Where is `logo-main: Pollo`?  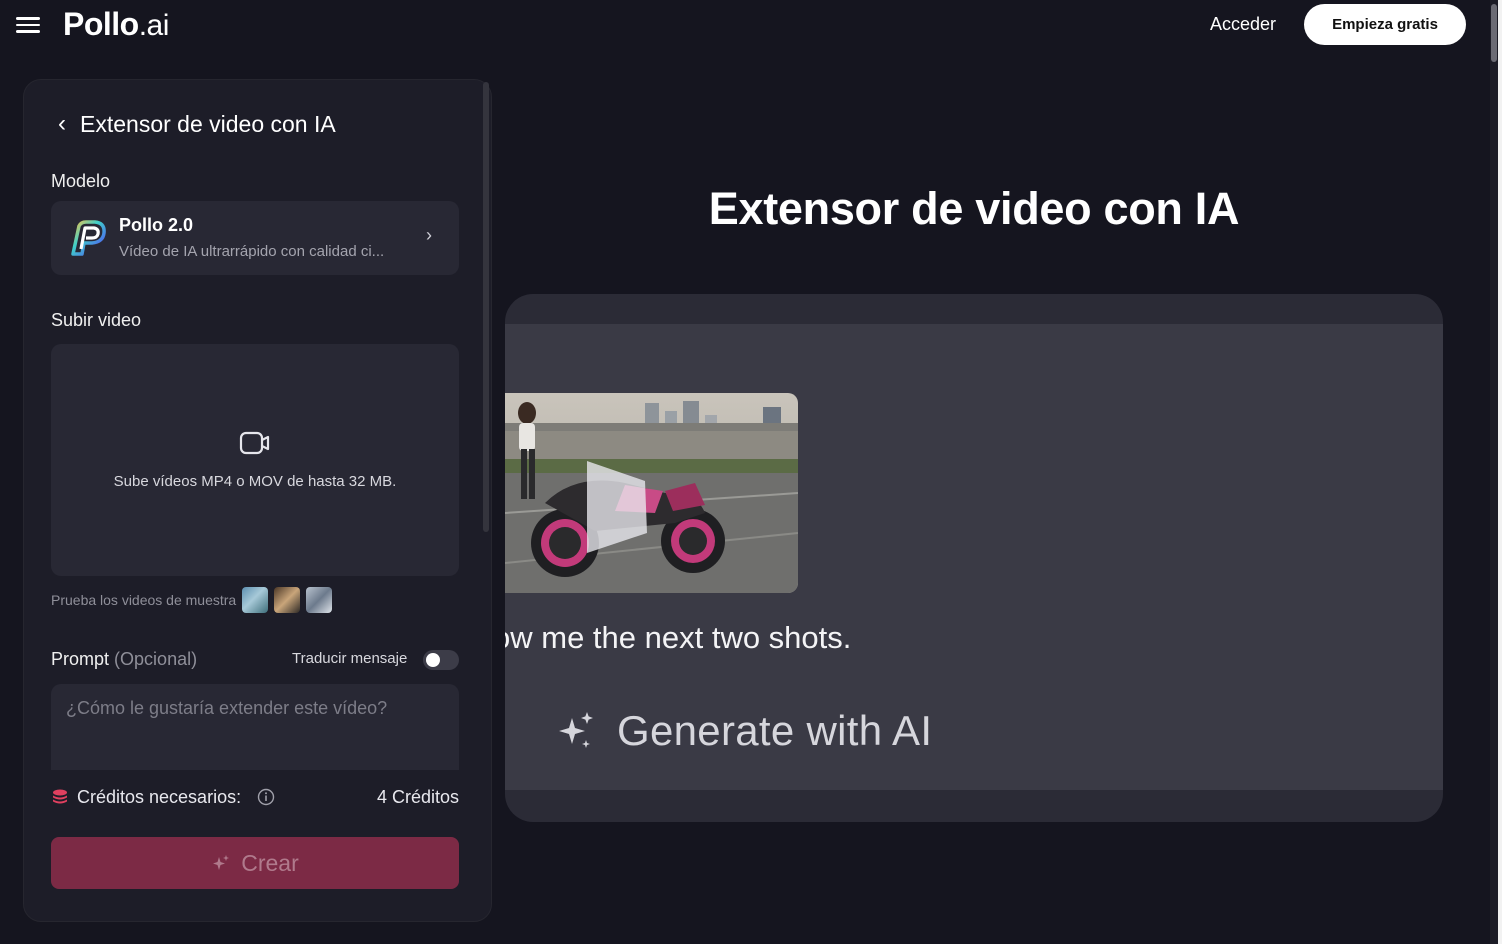
logo-main: Pollo is located at coordinates (101, 24).